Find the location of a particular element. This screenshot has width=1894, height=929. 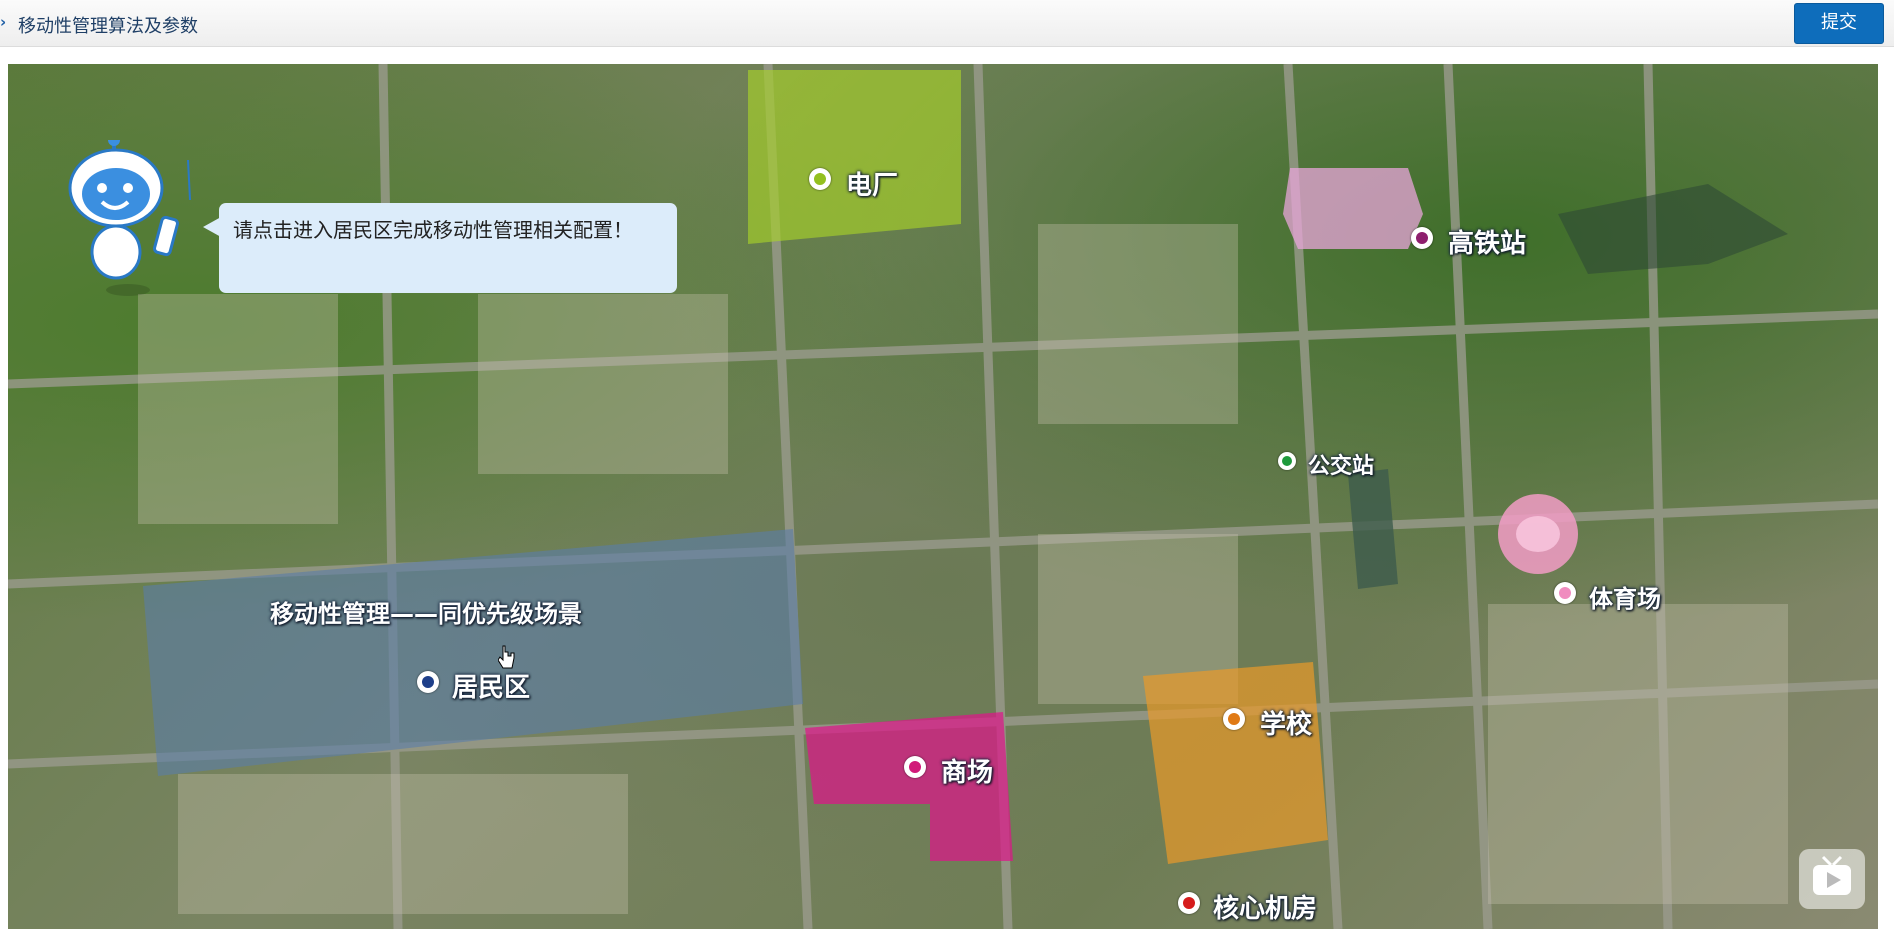

rail-station-marker is located at coordinates (1422, 238).